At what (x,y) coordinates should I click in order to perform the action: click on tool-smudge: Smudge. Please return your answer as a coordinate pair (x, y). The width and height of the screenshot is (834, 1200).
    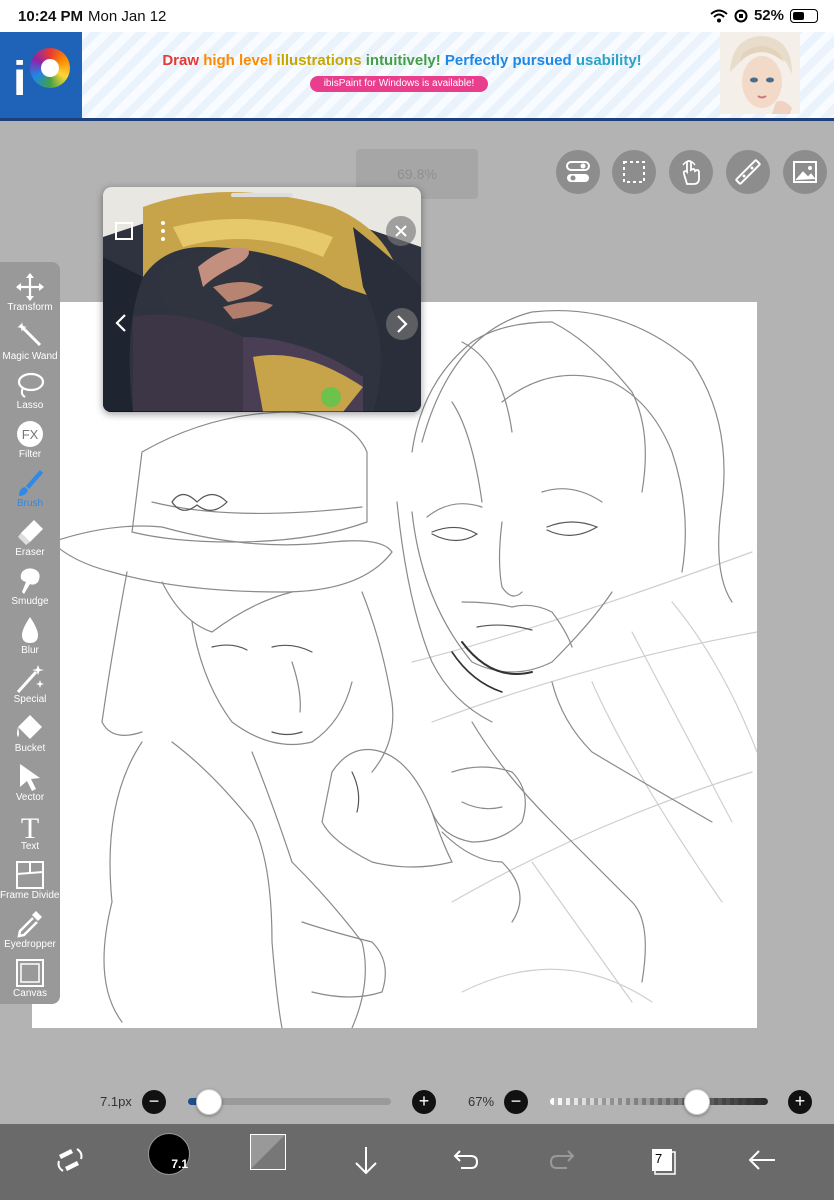
    Looking at the image, I should click on (30, 588).